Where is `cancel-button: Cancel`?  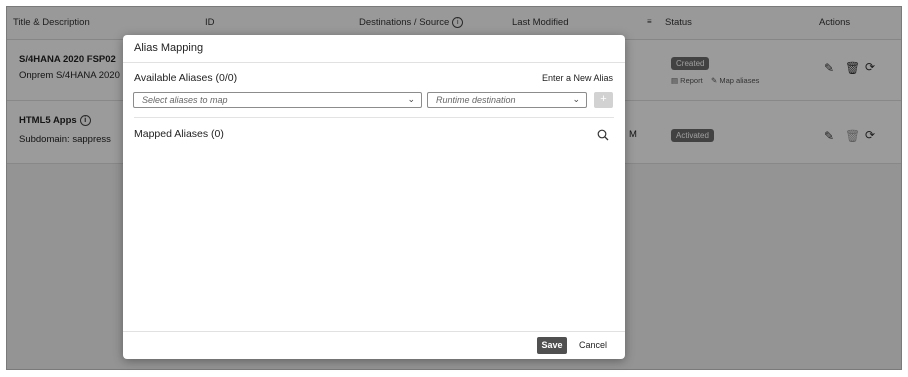
cancel-button: Cancel is located at coordinates (593, 345).